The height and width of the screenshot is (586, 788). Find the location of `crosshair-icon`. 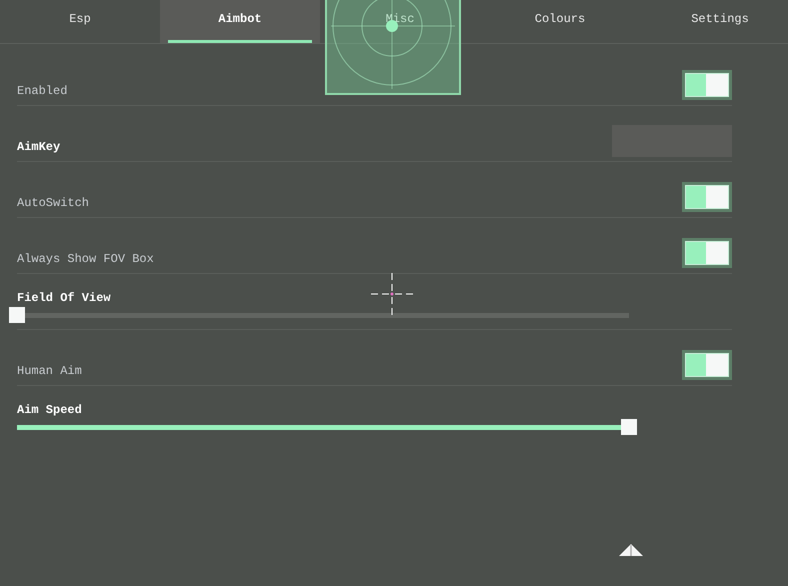

crosshair-icon is located at coordinates (392, 294).